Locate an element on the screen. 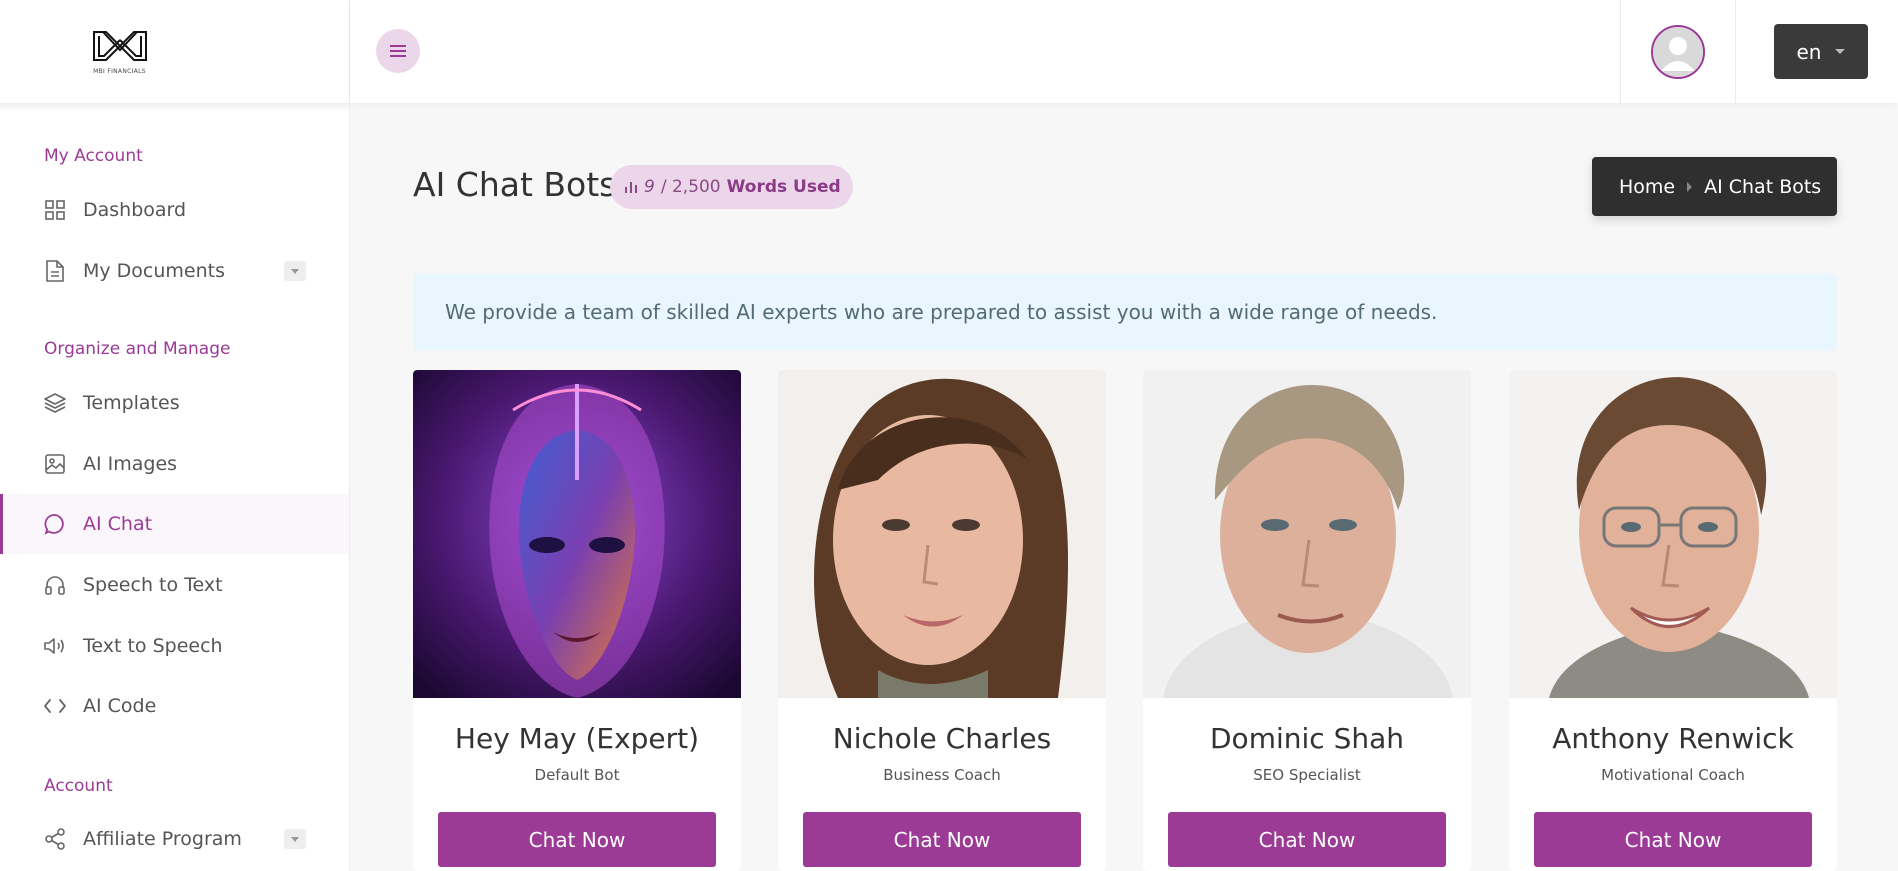 This screenshot has width=1898, height=871. caret-down-icon is located at coordinates (1840, 51).